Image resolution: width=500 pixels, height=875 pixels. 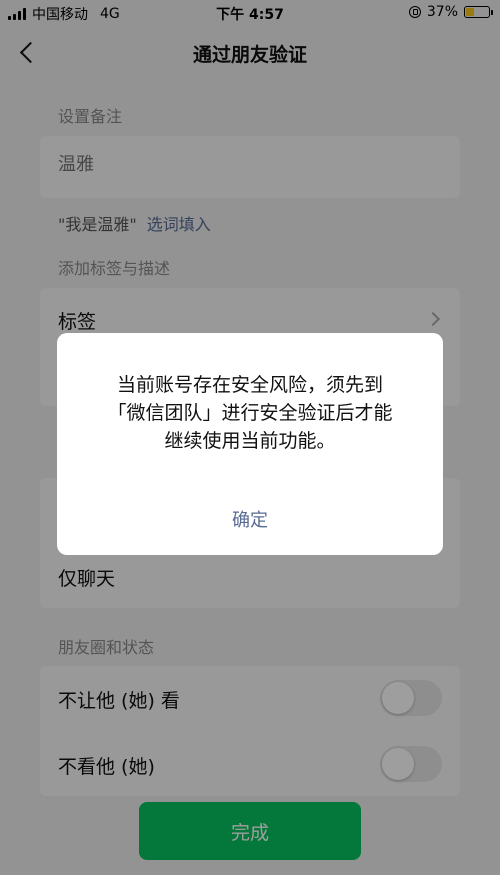 What do you see at coordinates (249, 385) in the screenshot?
I see `dialog-message-line: 当前账号存在安全风险，须先到` at bounding box center [249, 385].